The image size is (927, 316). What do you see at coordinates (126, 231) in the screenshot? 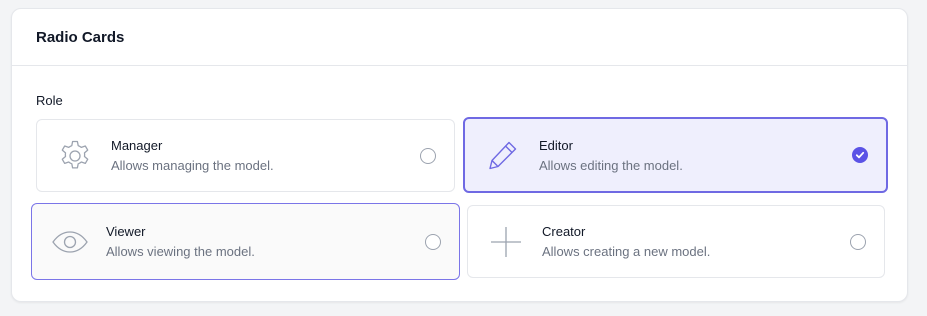
I see `card-title: Viewer` at bounding box center [126, 231].